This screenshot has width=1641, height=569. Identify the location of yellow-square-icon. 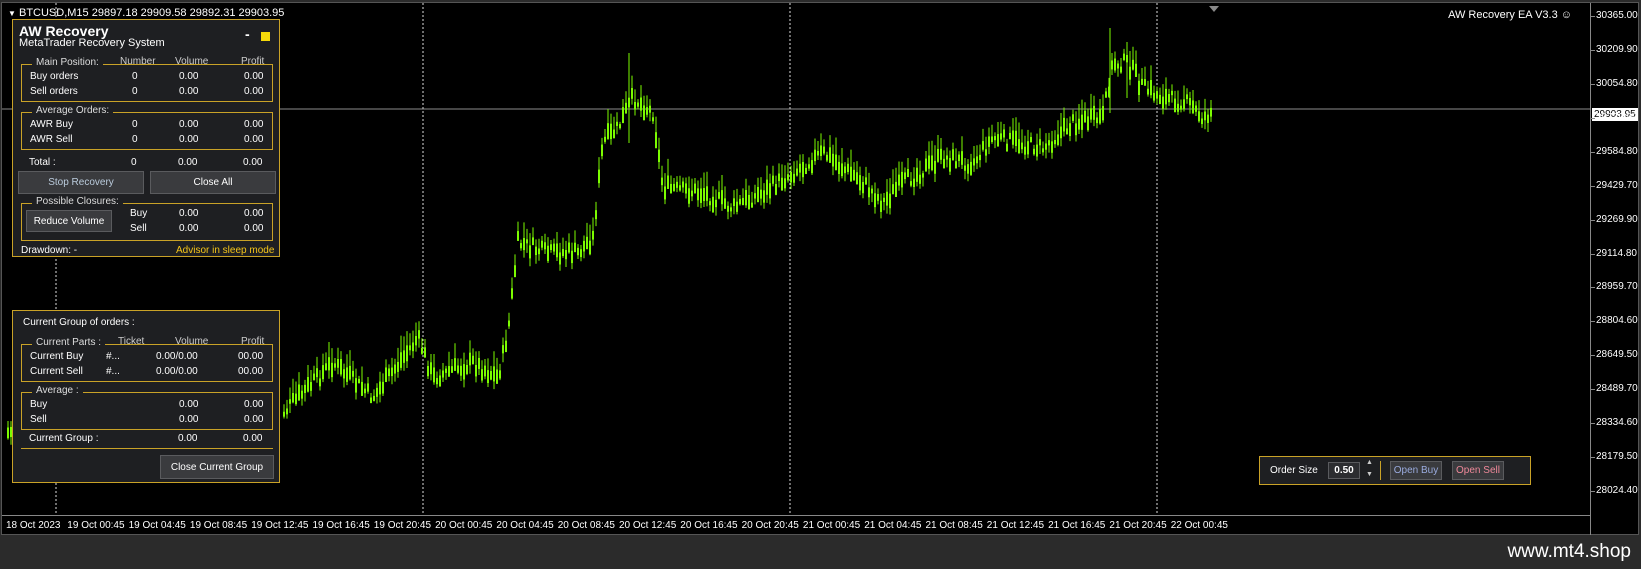
(265, 36).